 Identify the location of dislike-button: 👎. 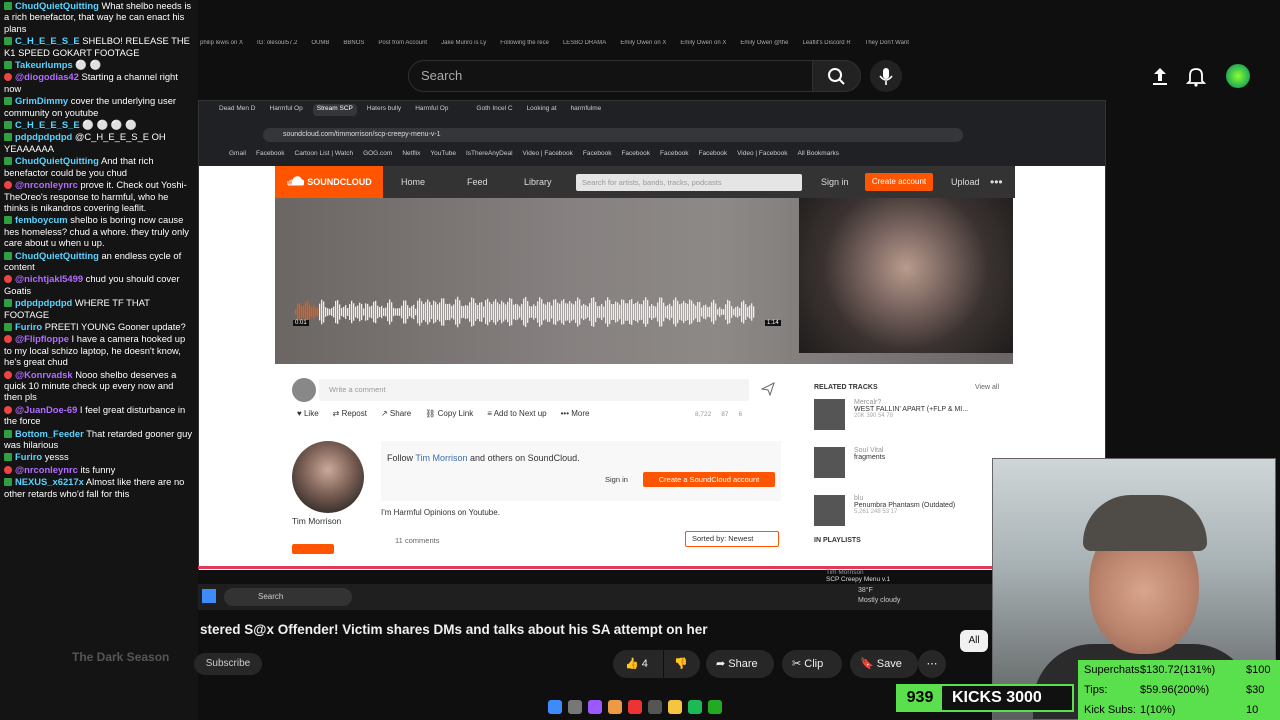
(682, 664).